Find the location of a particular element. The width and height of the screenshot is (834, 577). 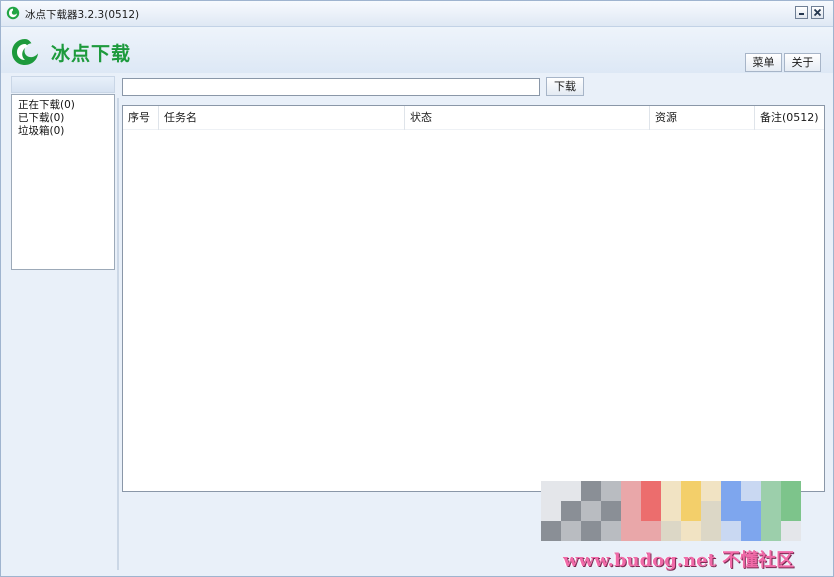

window-title: 冰点下载器3.2.3(0512) is located at coordinates (82, 15).